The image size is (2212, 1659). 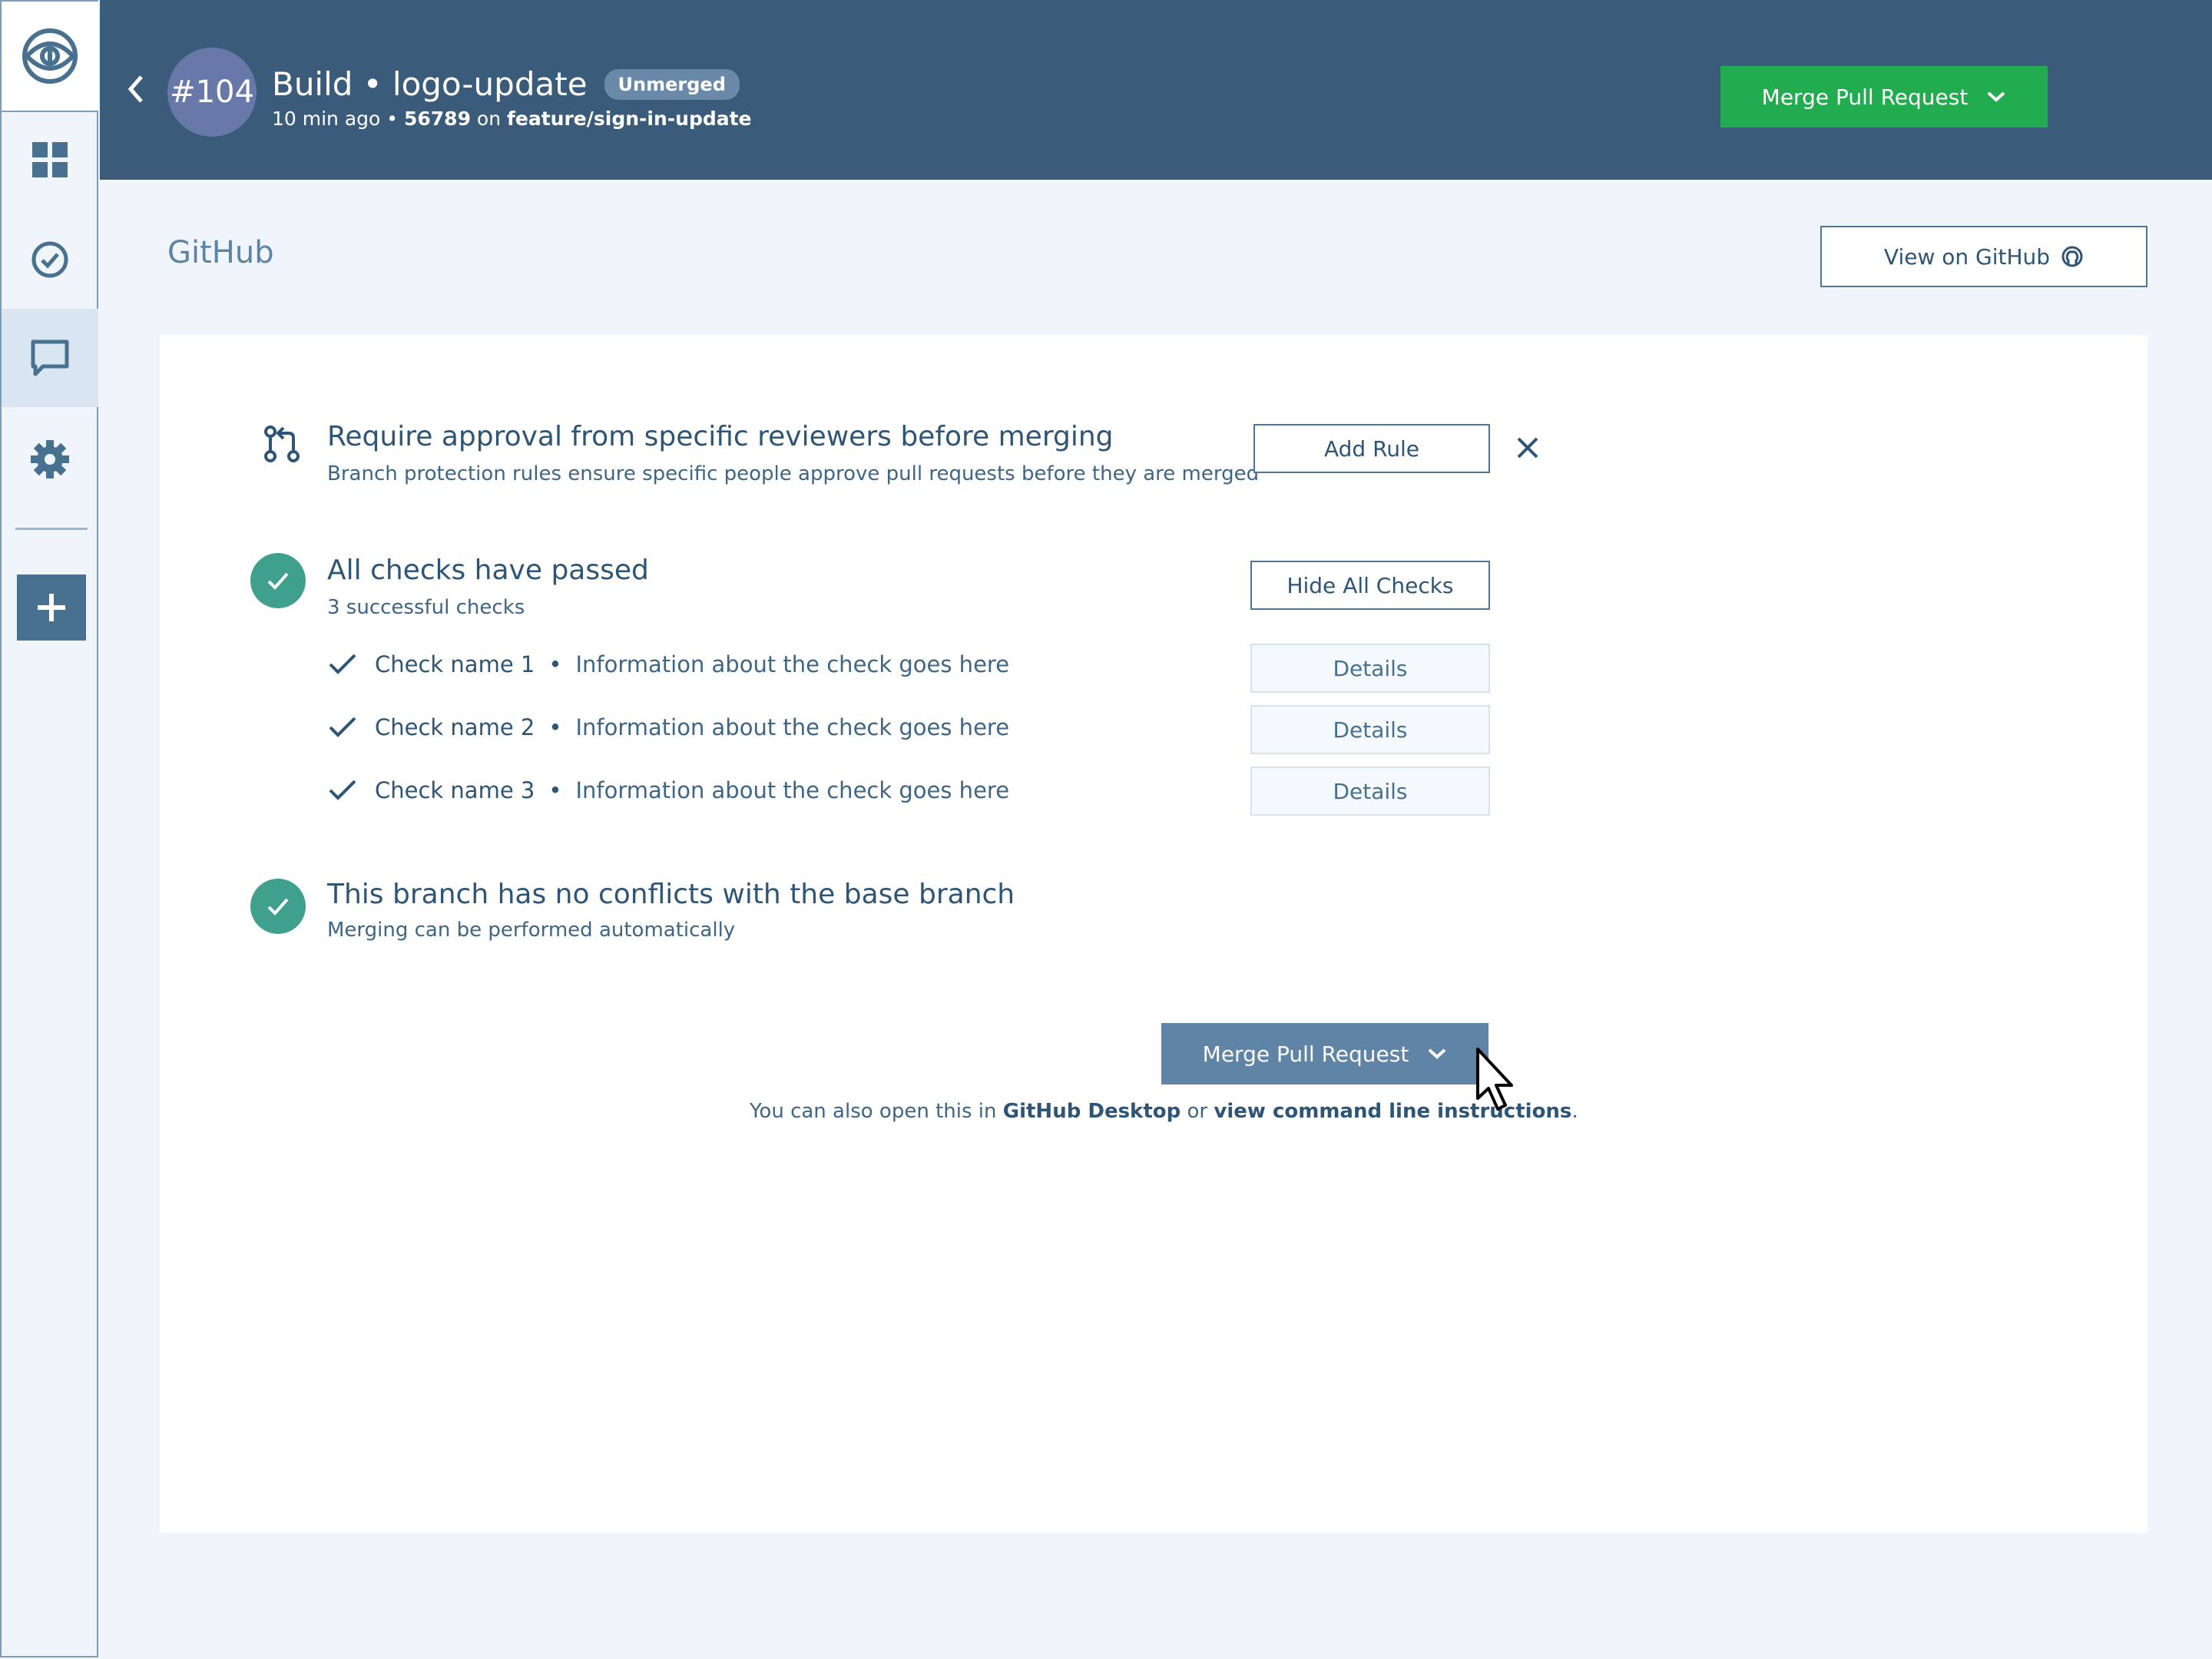 I want to click on comment-icon, so click(x=50, y=358).